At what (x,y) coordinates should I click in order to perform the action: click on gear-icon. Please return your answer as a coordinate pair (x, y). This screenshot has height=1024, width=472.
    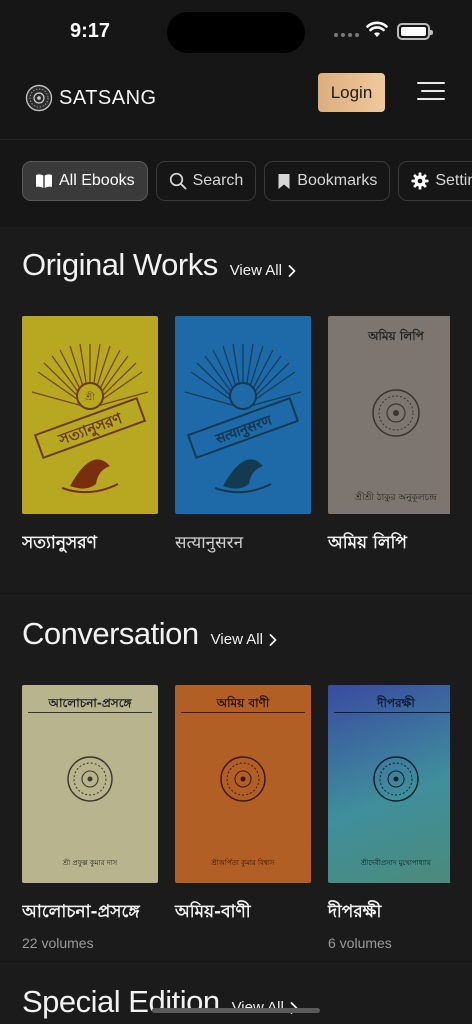
    Looking at the image, I should click on (420, 181).